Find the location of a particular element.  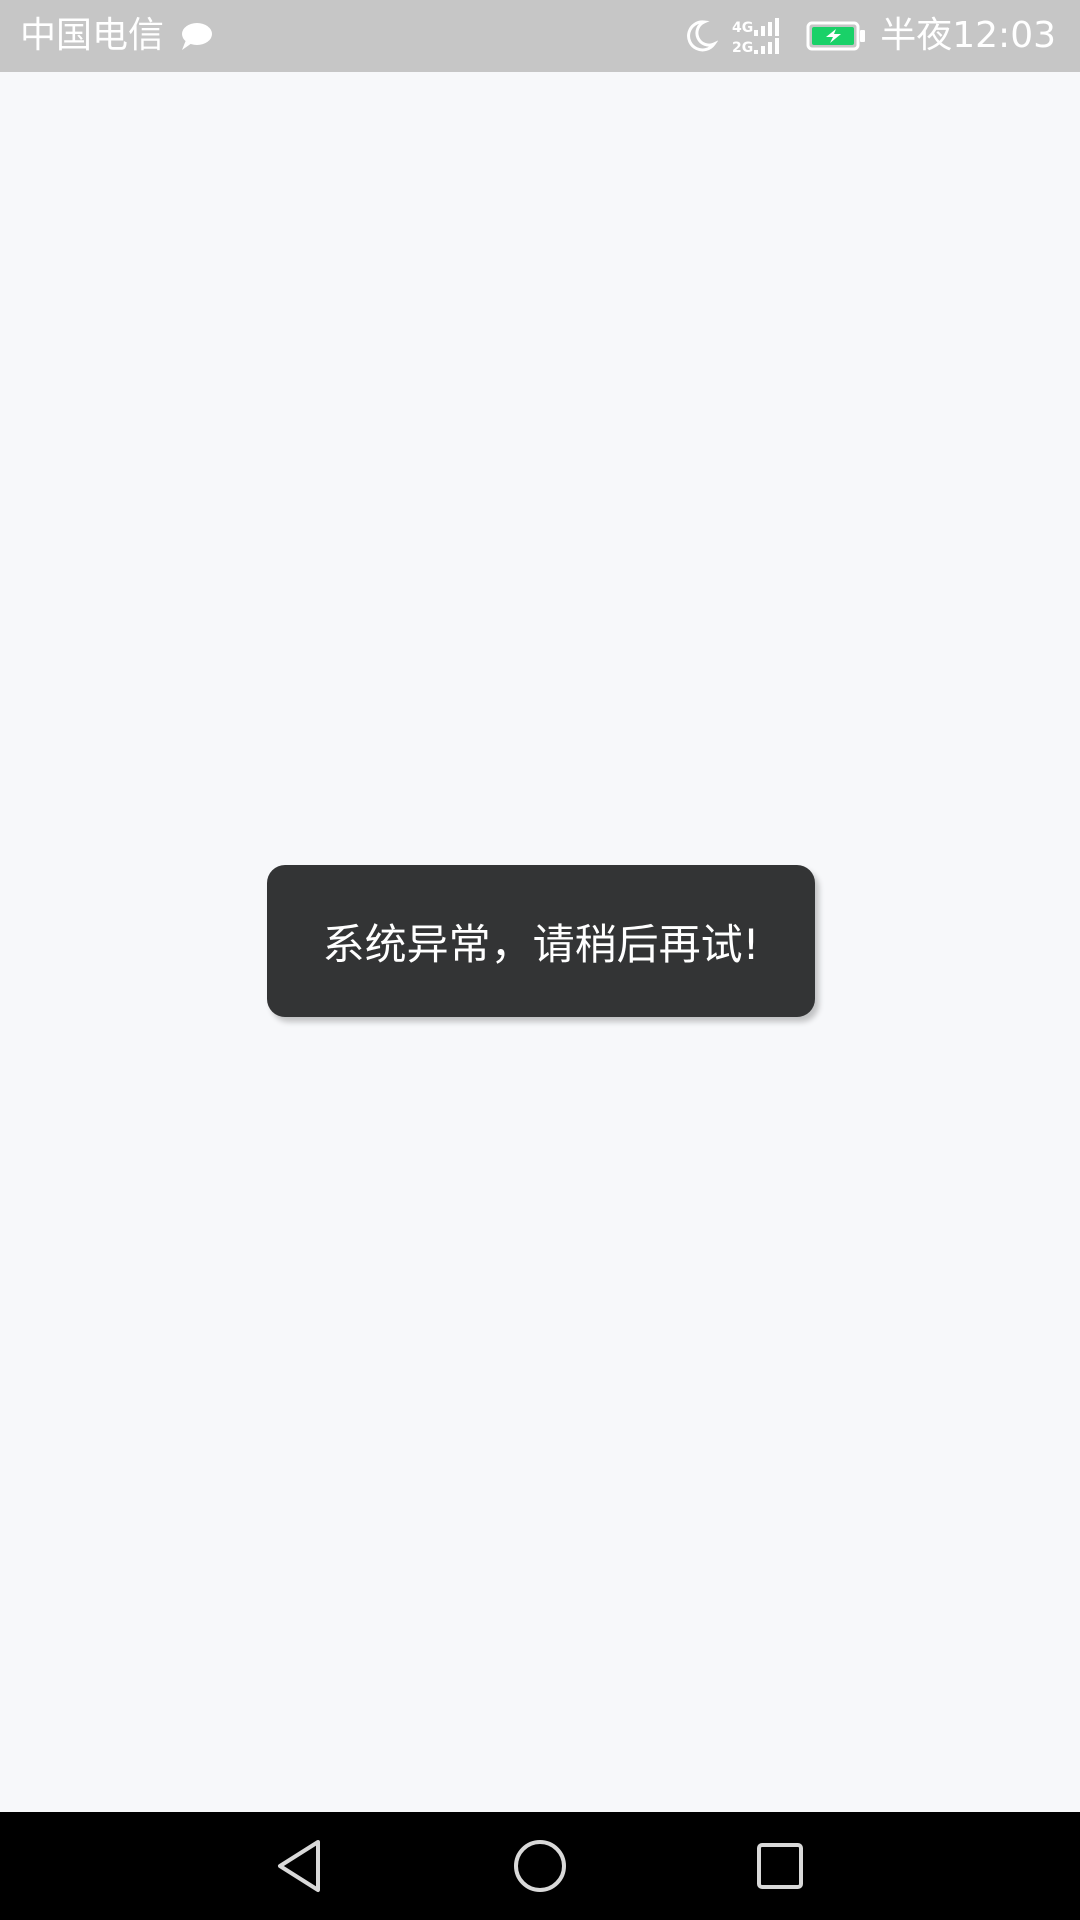

back-icon is located at coordinates (300, 1866).